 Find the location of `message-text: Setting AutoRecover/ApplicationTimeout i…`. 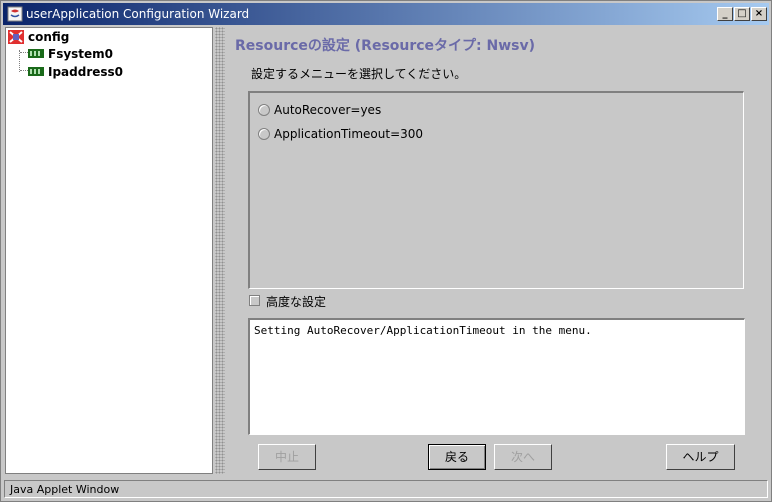

message-text: Setting AutoRecover/ApplicationTimeout i… is located at coordinates (423, 330).